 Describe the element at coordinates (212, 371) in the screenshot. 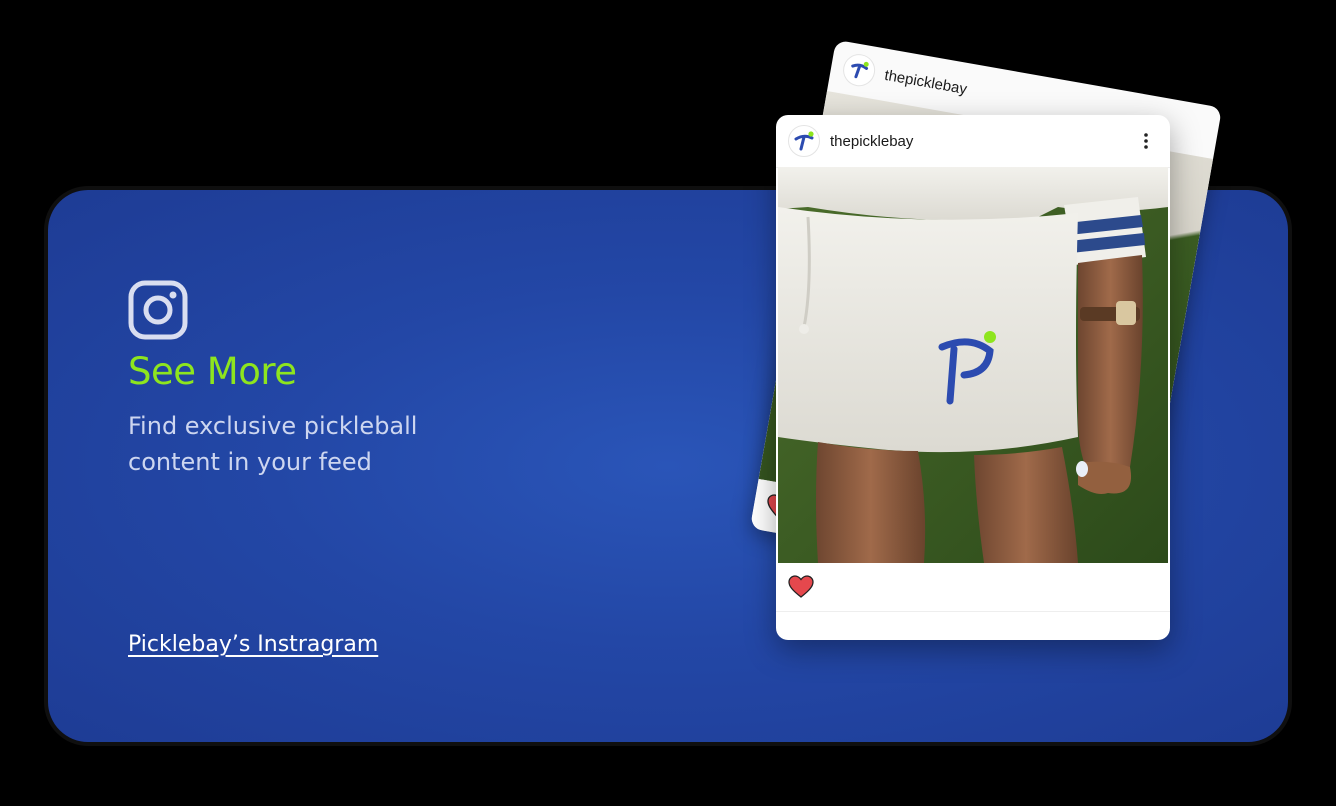

I see `promo-title: See More` at that location.